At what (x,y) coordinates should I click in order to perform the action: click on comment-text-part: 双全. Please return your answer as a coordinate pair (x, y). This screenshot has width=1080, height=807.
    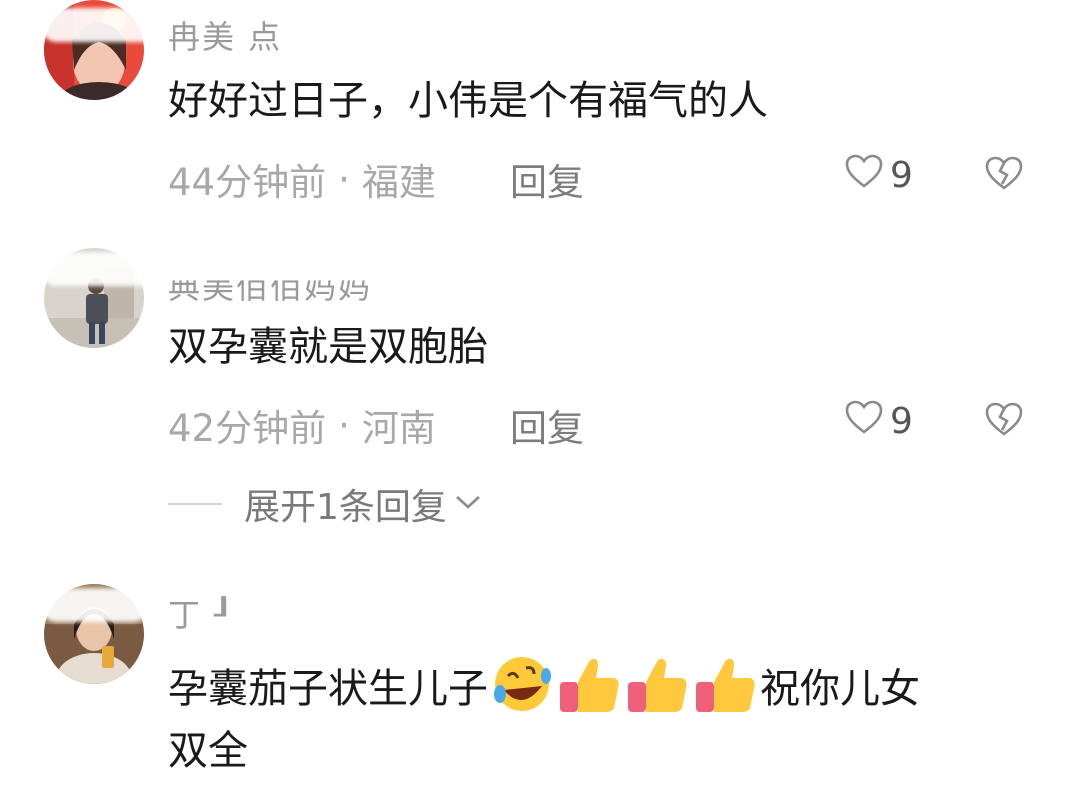
    Looking at the image, I should click on (208, 751).